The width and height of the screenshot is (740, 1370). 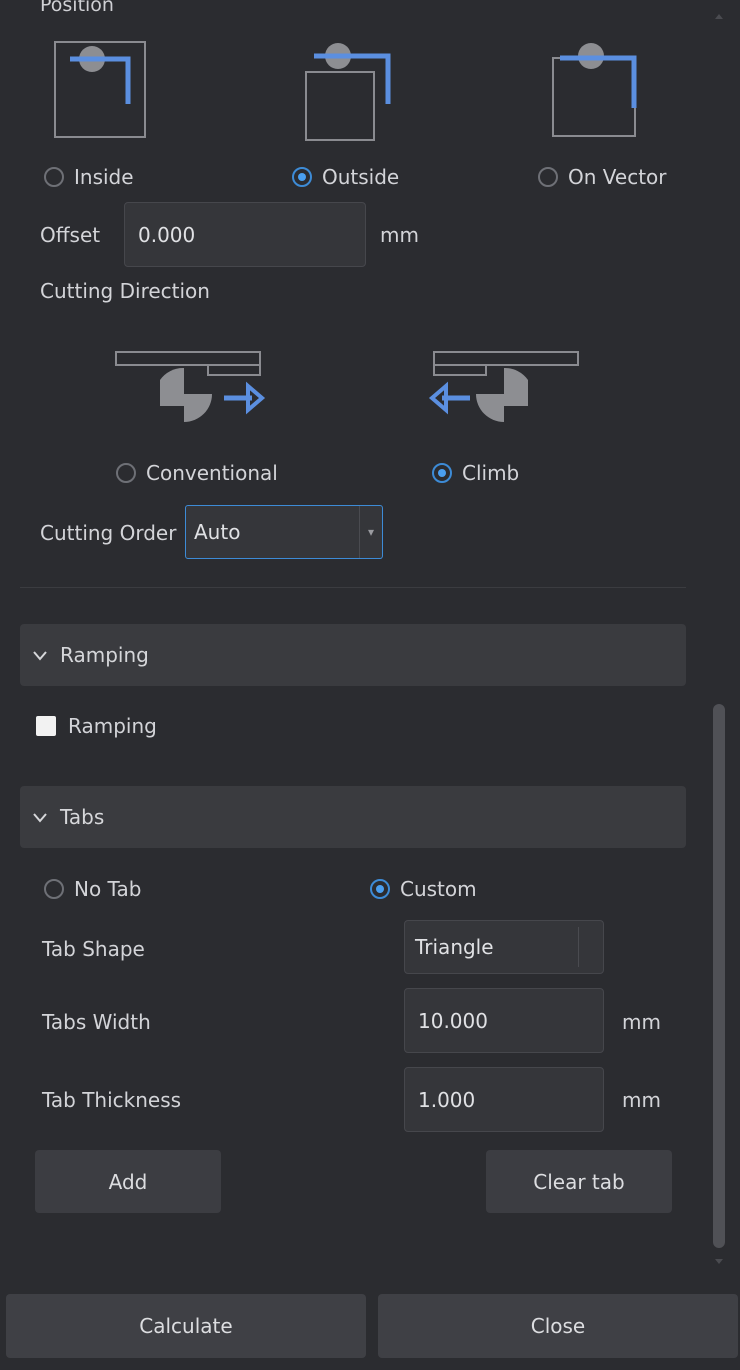 I want to click on close-button: Close, so click(x=558, y=1326).